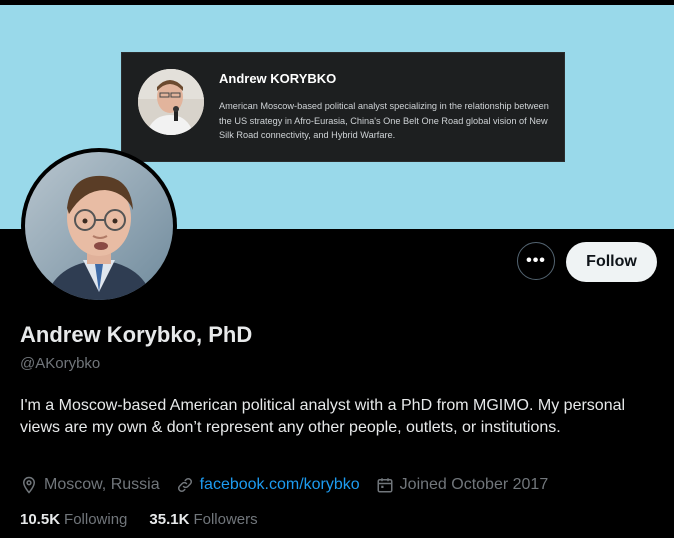  Describe the element at coordinates (102, 484) in the screenshot. I see `location-text: Moscow, Russia` at that location.